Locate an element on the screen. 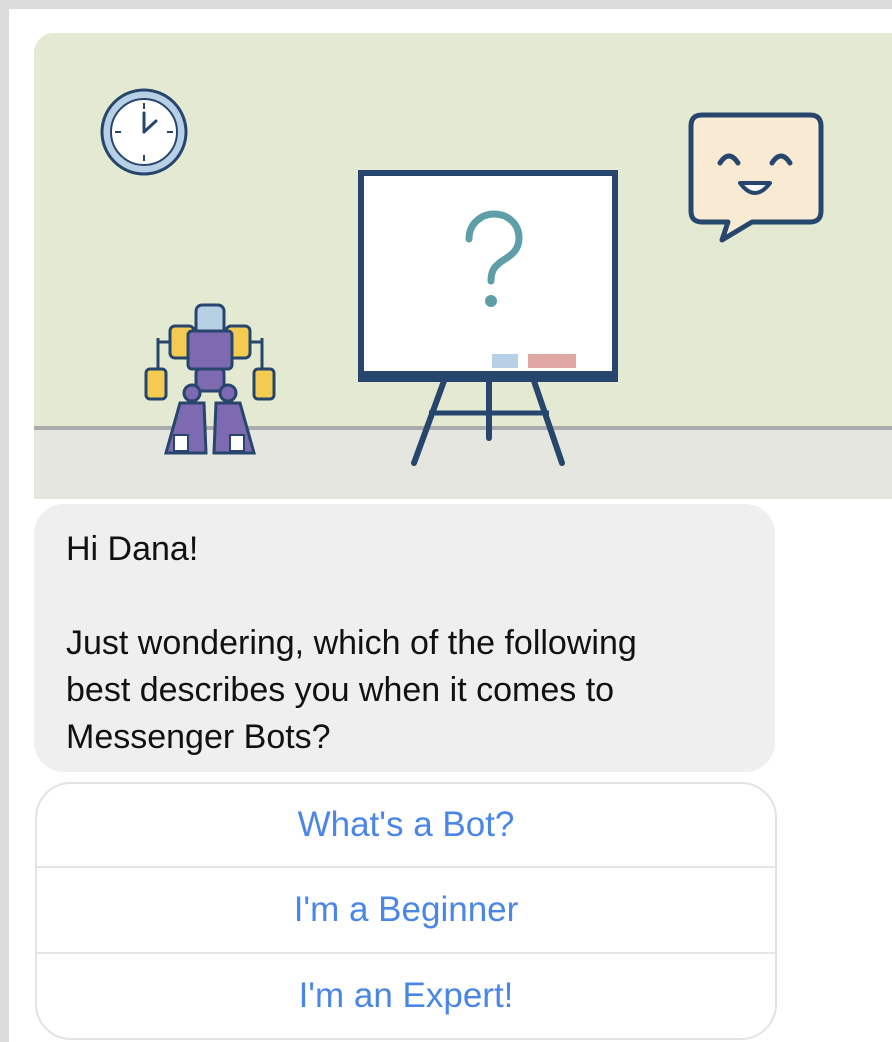 The image size is (892, 1042). greeting-text: Hi Dana! is located at coordinates (132, 549).